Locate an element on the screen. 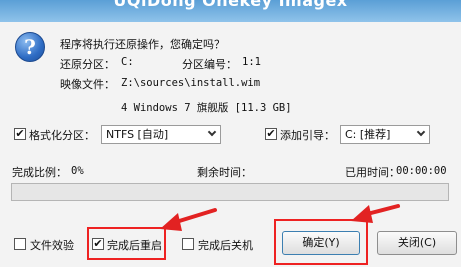 The image size is (461, 267). annotation-arrows is located at coordinates (280, 217).